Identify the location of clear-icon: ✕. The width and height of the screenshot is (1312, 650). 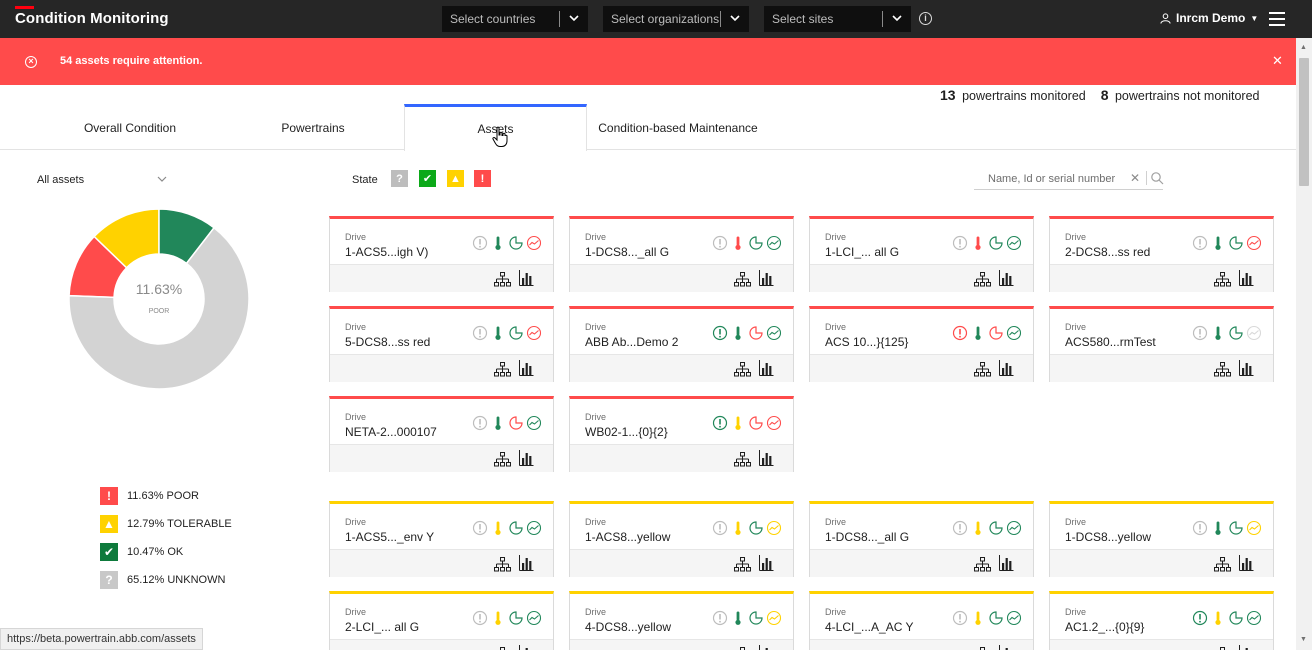
(1135, 178).